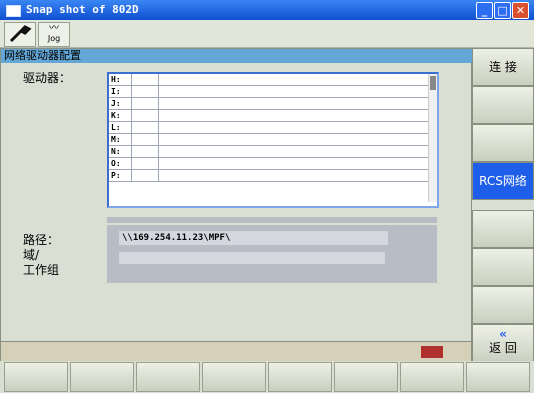 This screenshot has width=534, height=393. I want to click on path-area: \\169.254.11.23\MPF\, so click(272, 254).